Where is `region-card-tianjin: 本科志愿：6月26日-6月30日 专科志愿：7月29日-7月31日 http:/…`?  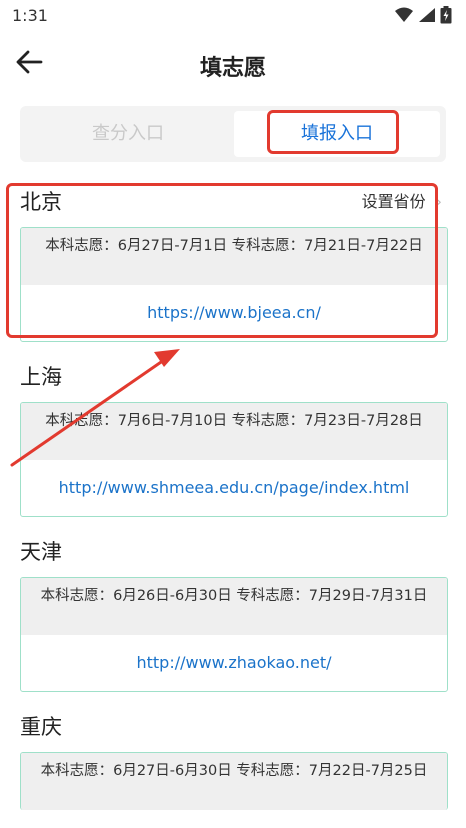
region-card-tianjin: 本科志愿：6月26日-6月30日 专科志愿：7月29日-7月31日 http:/… is located at coordinates (234, 634).